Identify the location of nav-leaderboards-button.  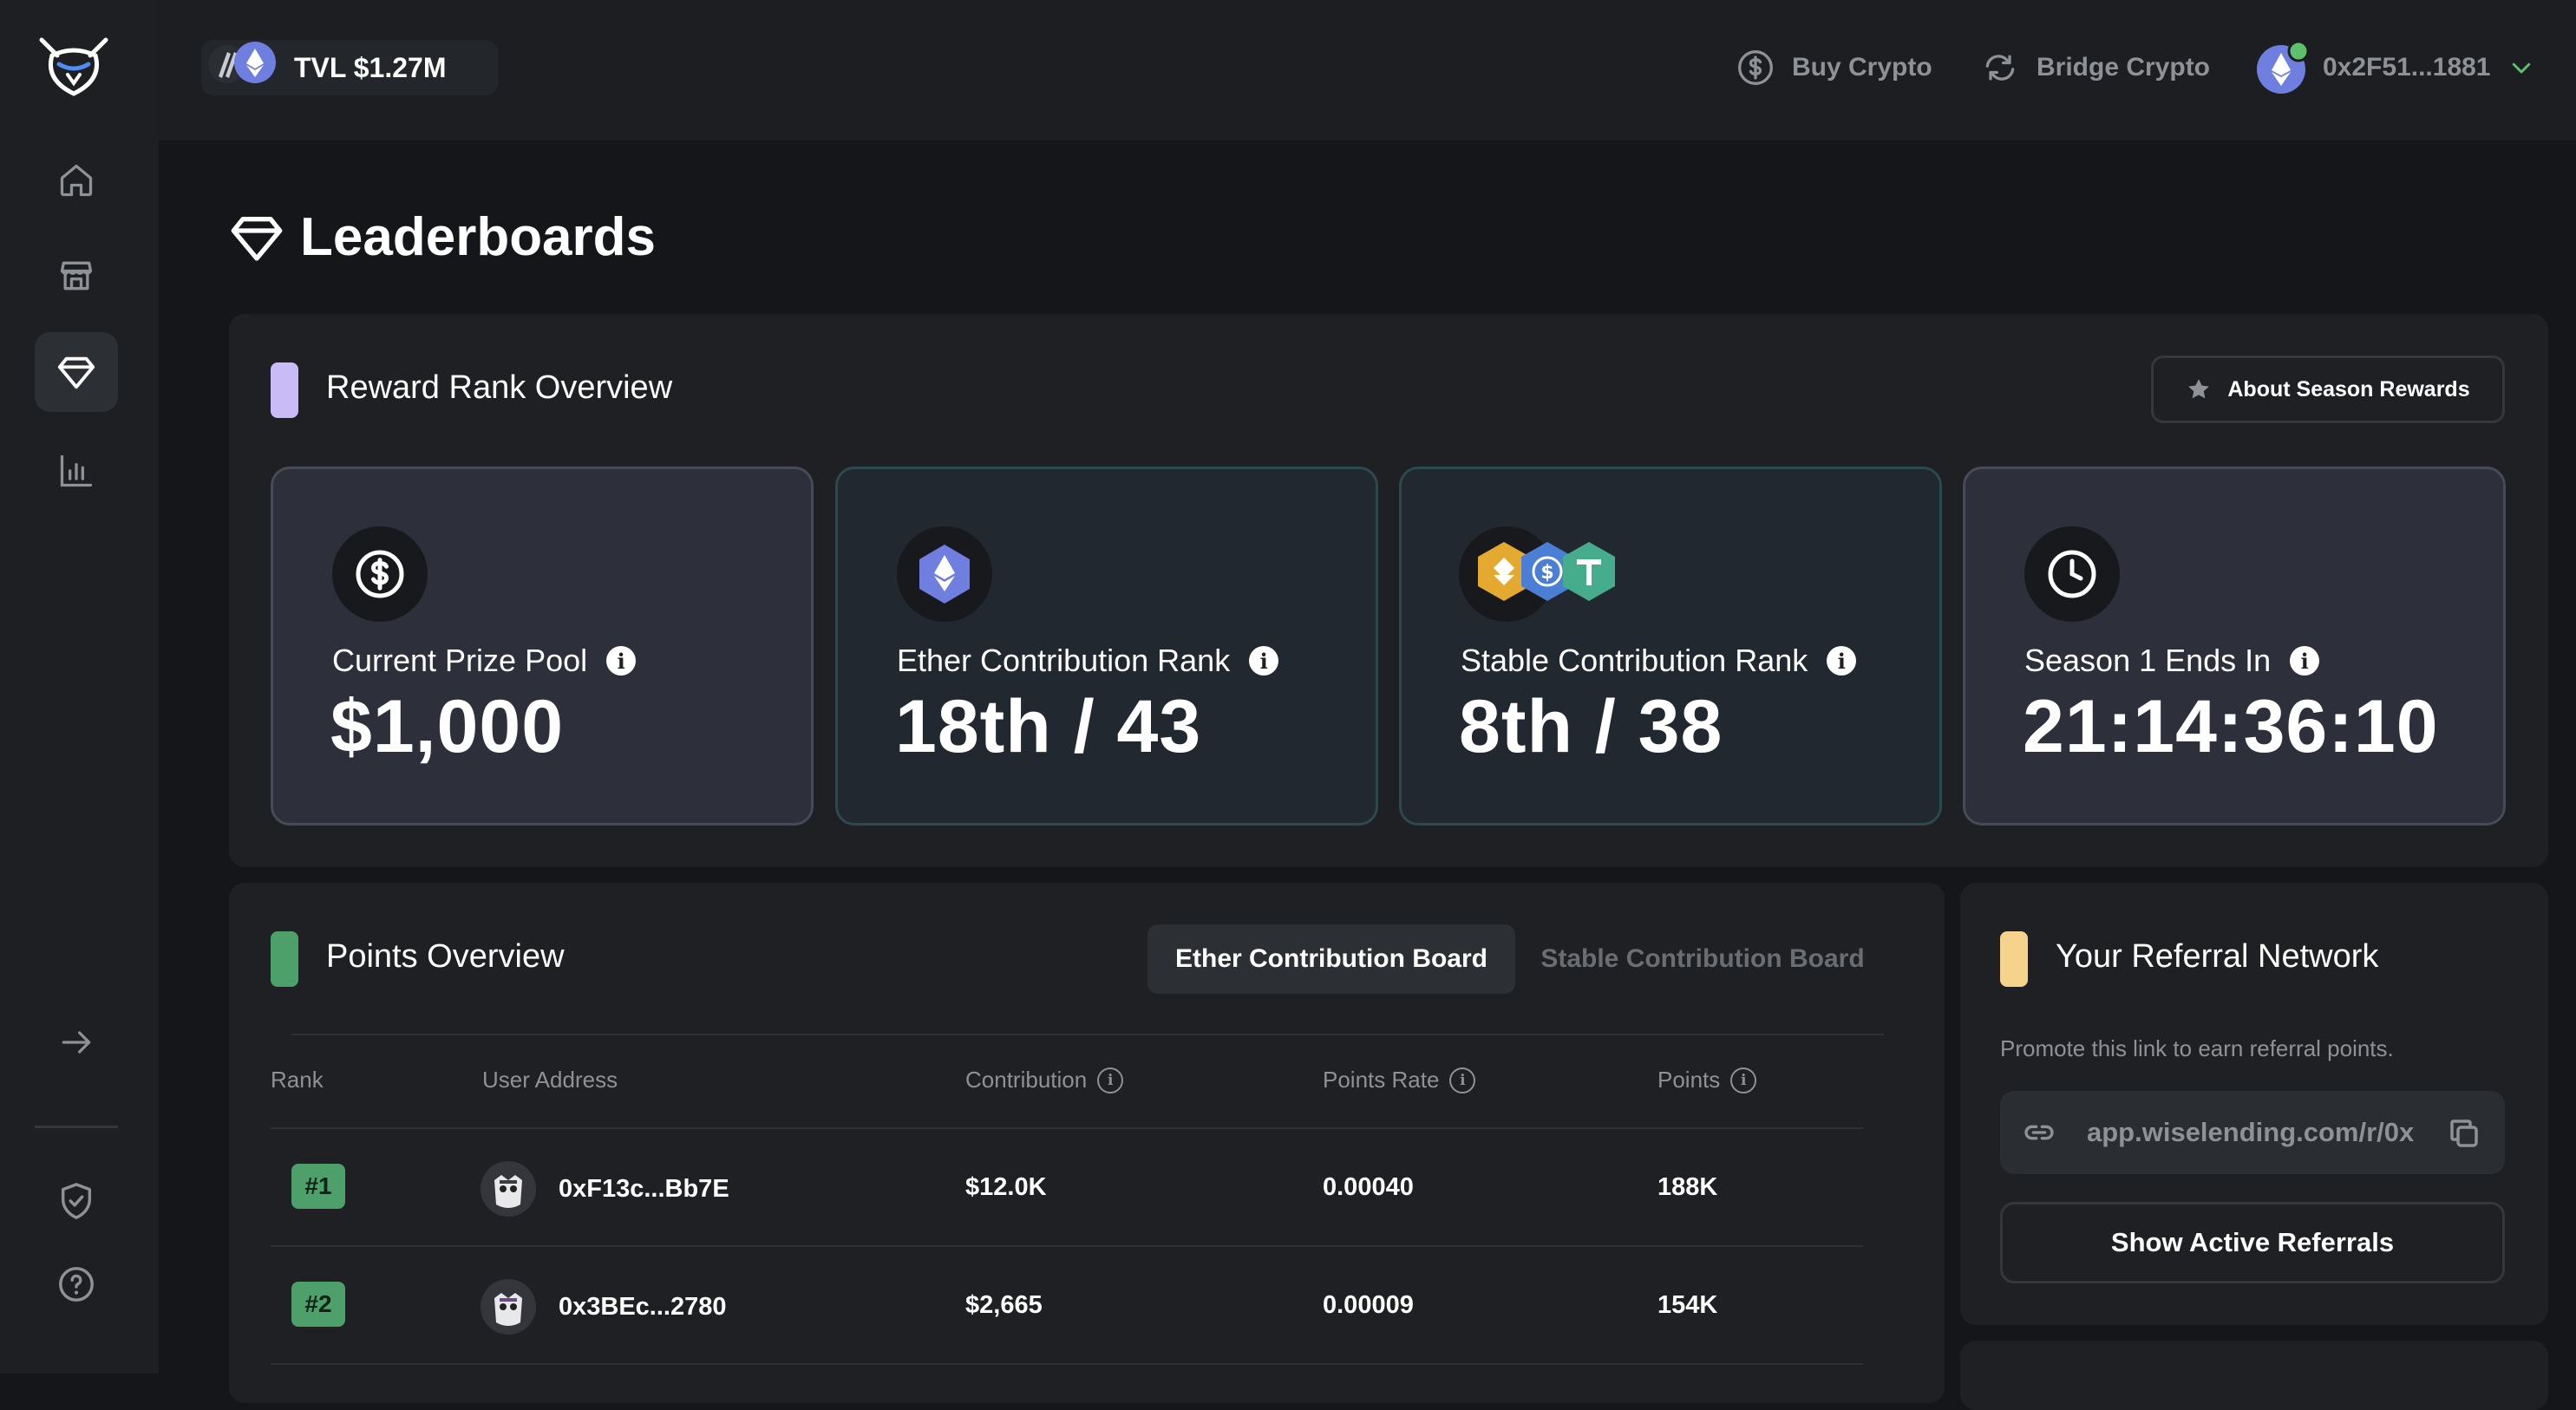
(76, 372).